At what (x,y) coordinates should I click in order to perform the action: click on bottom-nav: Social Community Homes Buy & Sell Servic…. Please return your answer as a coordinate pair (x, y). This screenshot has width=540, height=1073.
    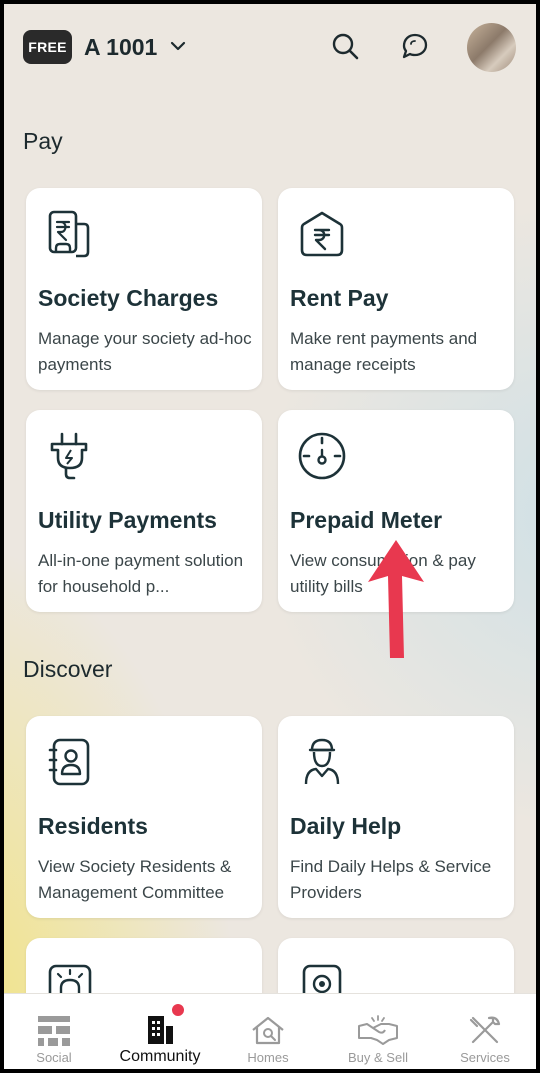
    Looking at the image, I should click on (270, 1031).